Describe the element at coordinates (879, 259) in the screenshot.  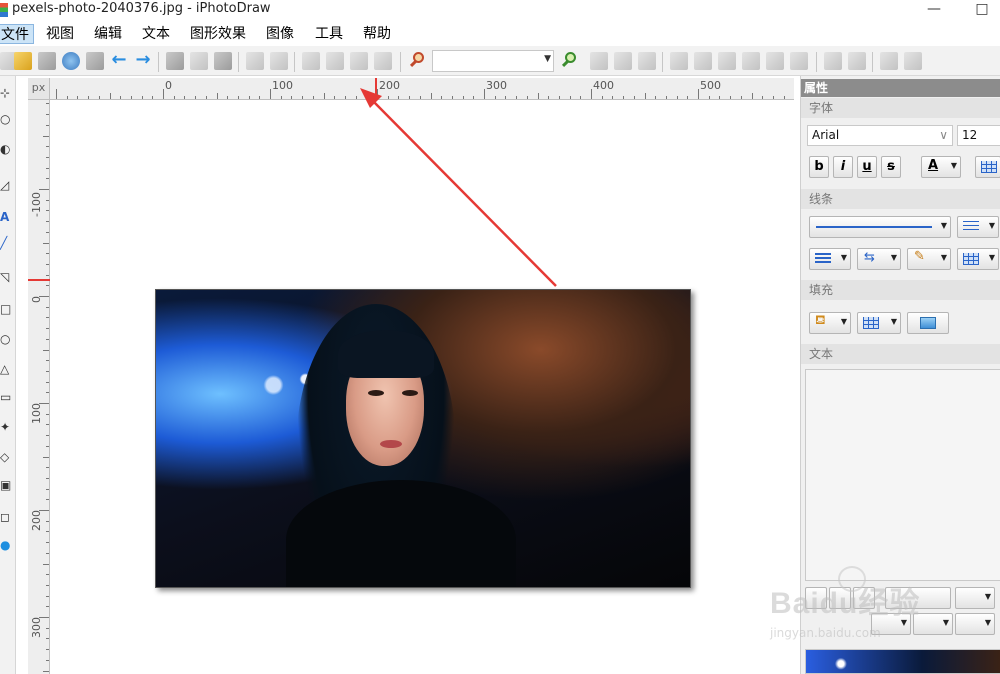
I see `arrow-style-select: ⇆ ▼` at that location.